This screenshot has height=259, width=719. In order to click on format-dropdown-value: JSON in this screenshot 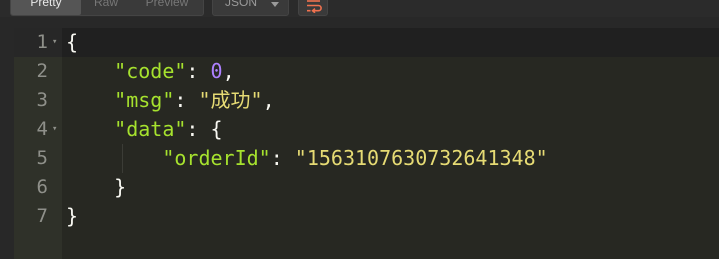, I will do `click(241, 4)`.